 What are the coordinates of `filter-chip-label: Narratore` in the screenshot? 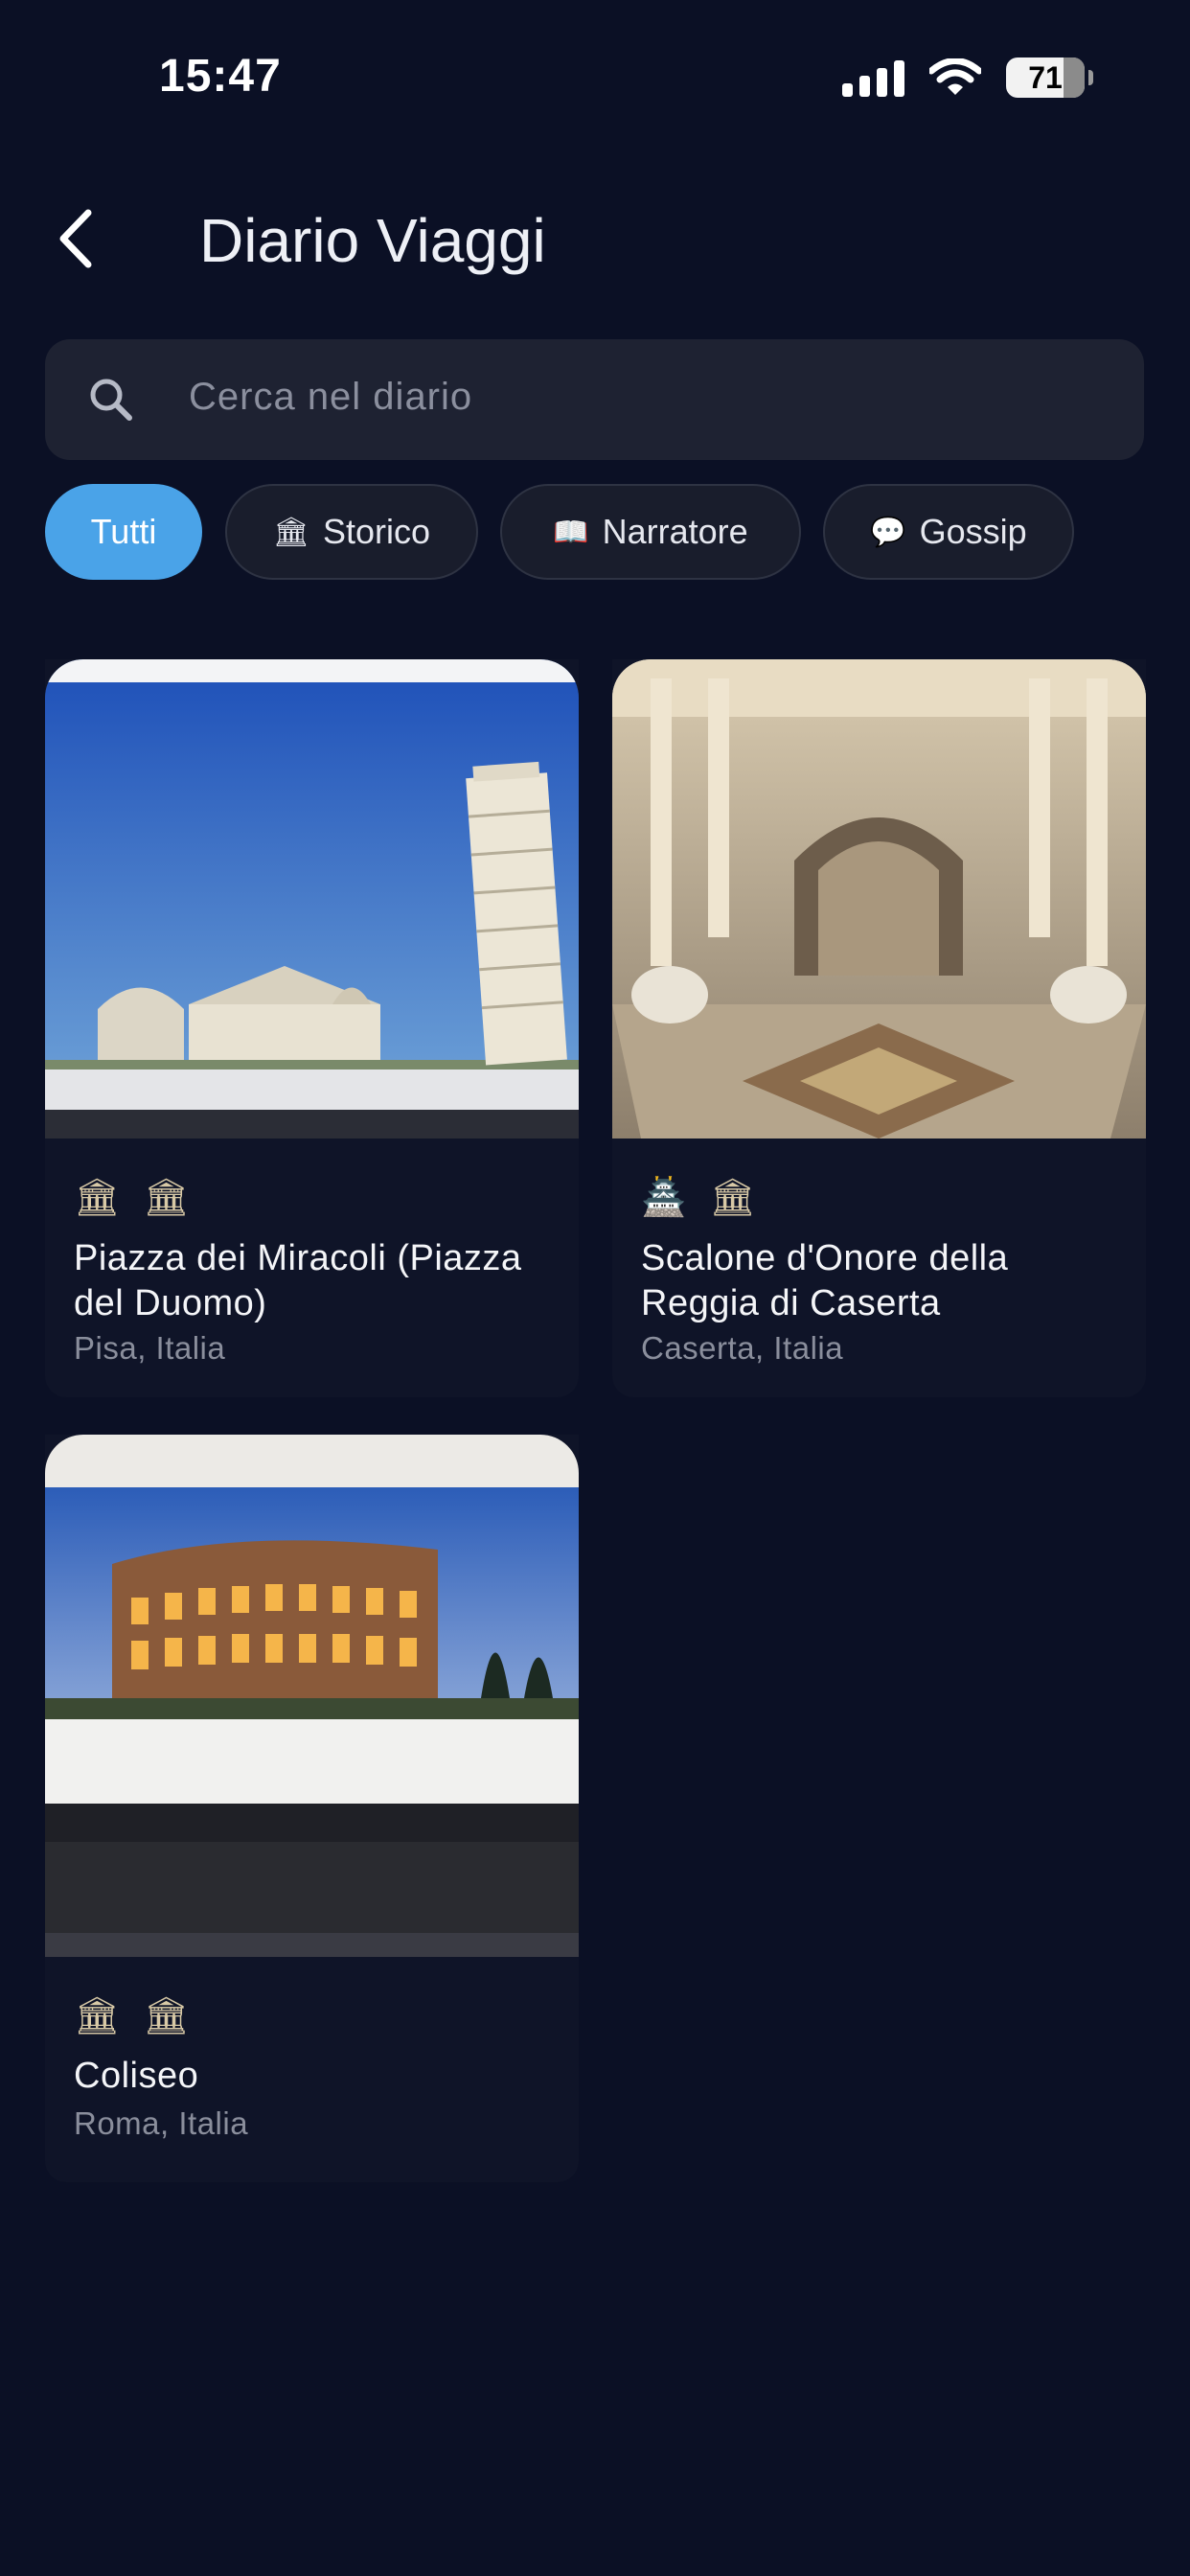 It's located at (675, 531).